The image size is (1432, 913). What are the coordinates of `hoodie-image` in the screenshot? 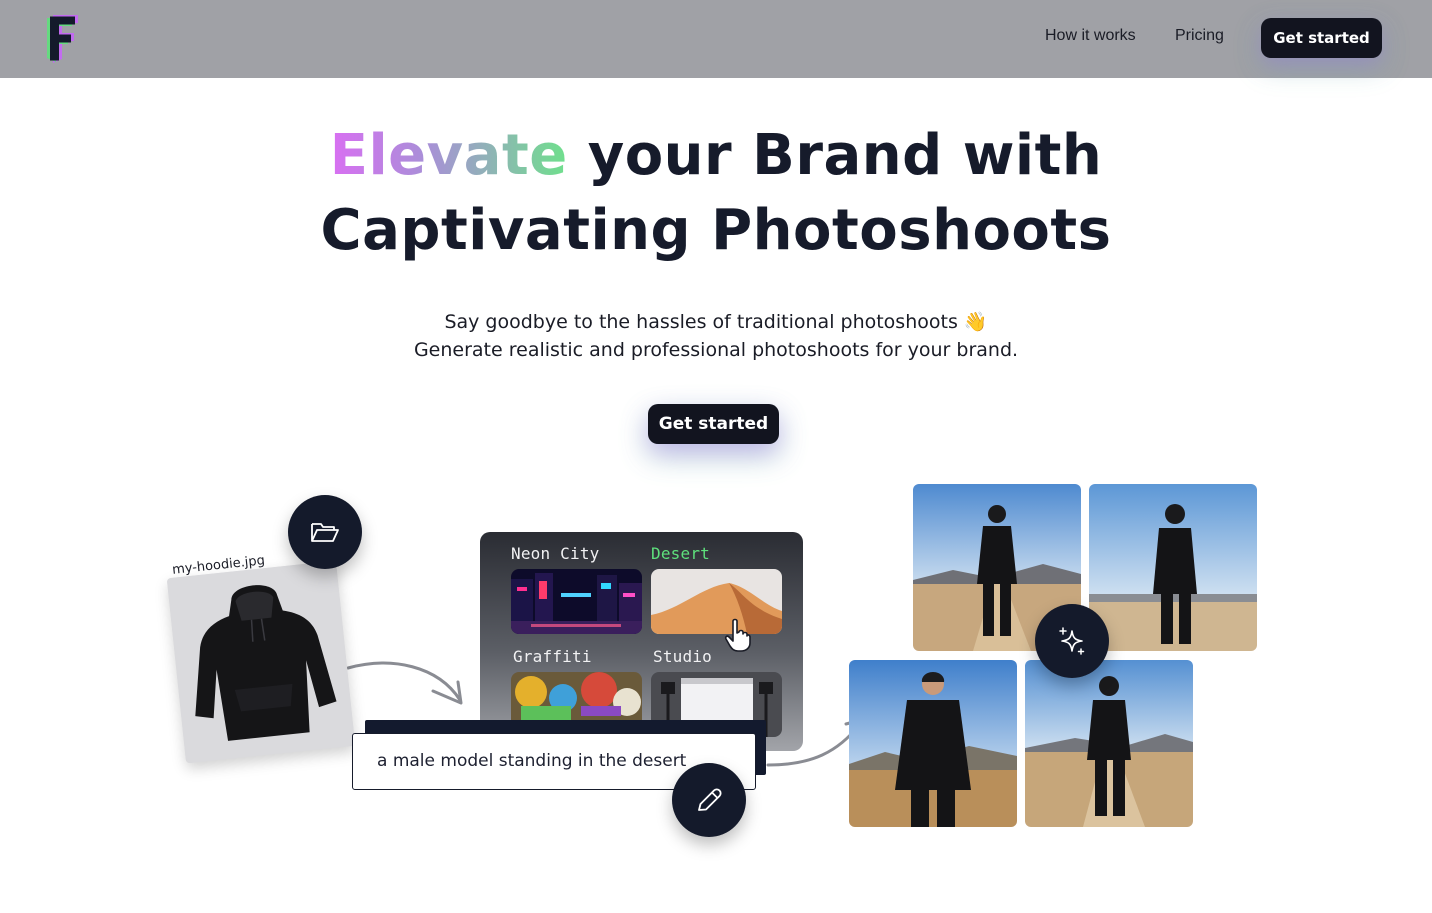 It's located at (261, 662).